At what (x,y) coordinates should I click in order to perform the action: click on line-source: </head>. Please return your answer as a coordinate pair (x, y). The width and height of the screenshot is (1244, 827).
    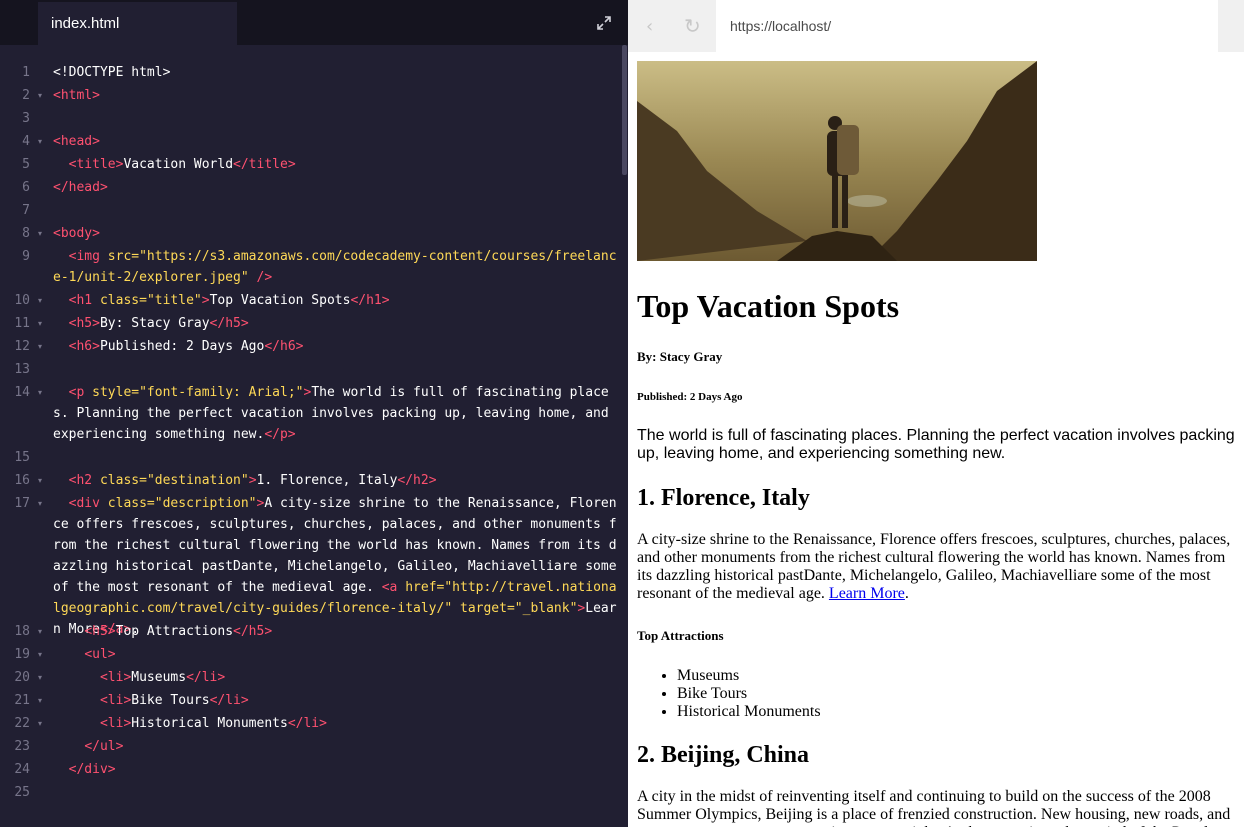
    Looking at the image, I should click on (80, 187).